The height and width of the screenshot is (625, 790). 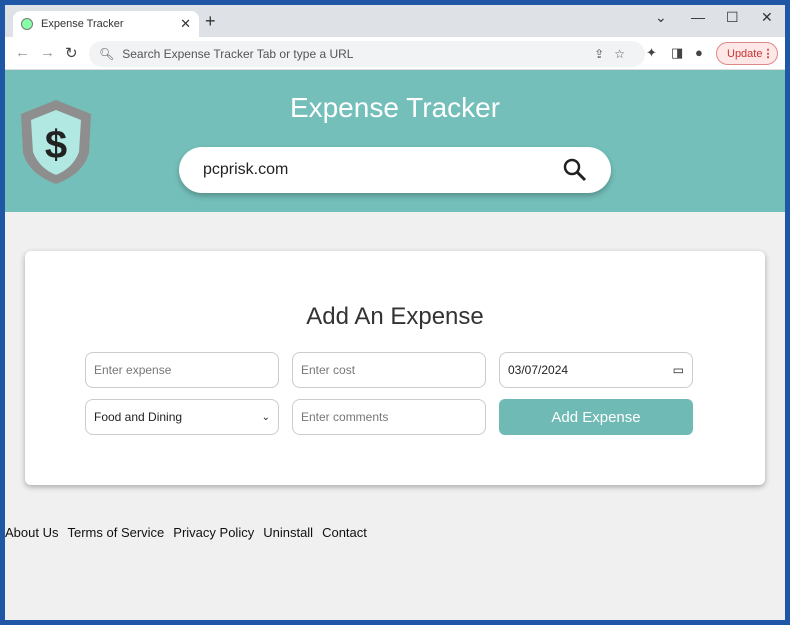 I want to click on minimize-icon: —, so click(x=698, y=17).